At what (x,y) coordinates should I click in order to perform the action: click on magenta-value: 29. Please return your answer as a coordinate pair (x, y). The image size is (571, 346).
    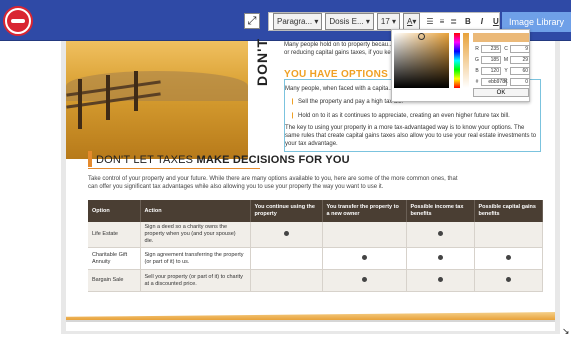
    Looking at the image, I should click on (520, 60).